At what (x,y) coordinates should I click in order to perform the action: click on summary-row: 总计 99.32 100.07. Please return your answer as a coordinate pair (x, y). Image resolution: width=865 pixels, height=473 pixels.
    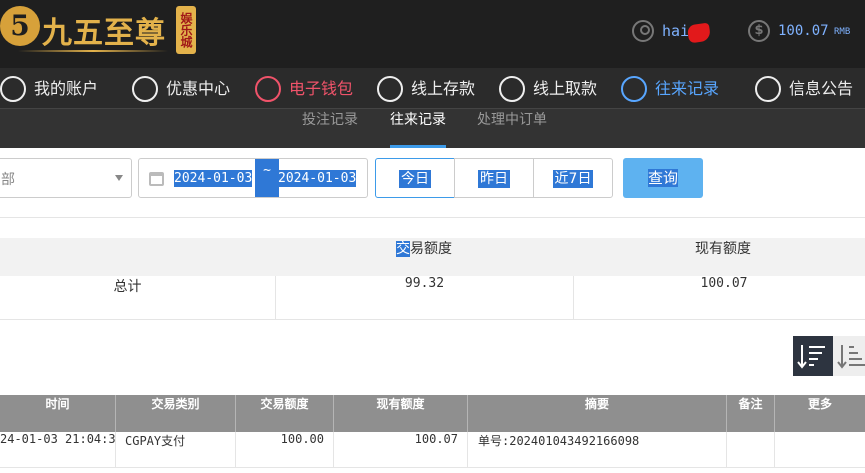
    Looking at the image, I should click on (432, 298).